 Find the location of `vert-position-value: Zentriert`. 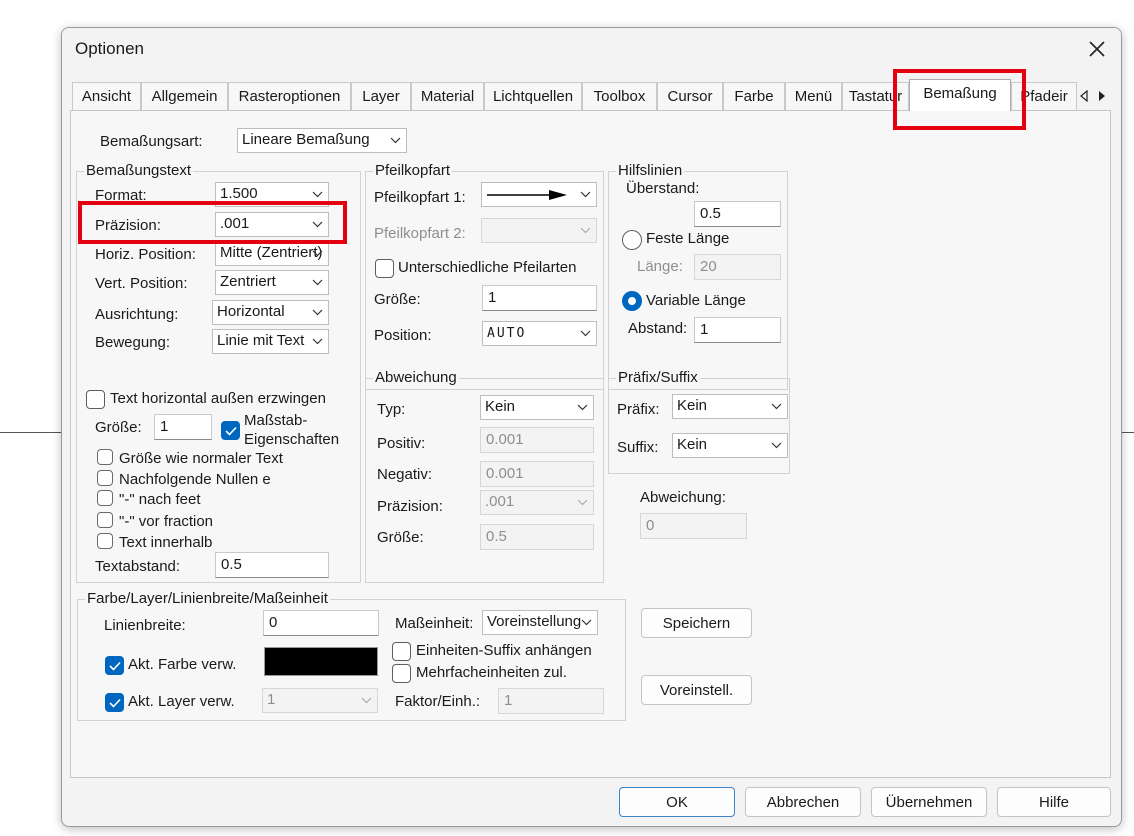

vert-position-value: Zentriert is located at coordinates (248, 281).